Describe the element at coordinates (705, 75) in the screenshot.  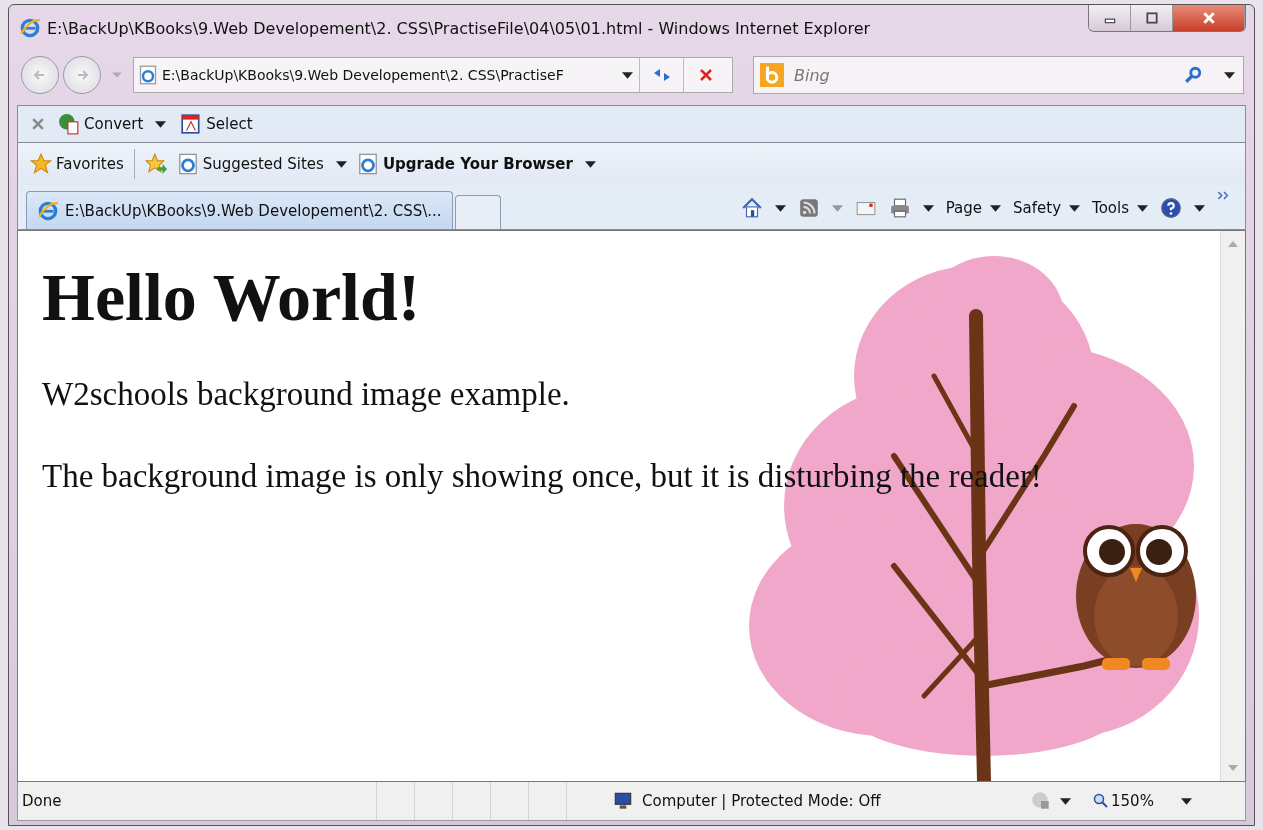
I see `stop-icon` at that location.